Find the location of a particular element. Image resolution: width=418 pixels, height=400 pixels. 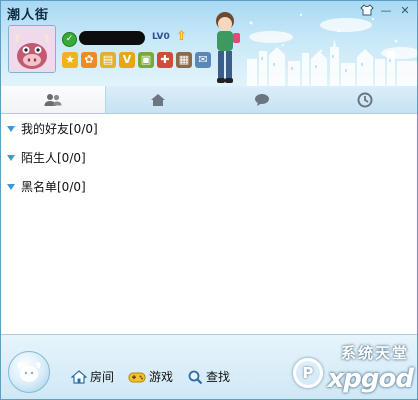

close-button: ✕ is located at coordinates (405, 11).